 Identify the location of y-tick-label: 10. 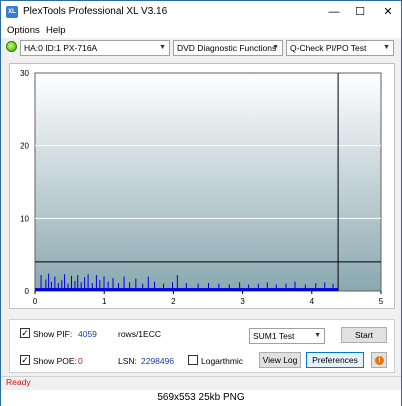
(24, 218).